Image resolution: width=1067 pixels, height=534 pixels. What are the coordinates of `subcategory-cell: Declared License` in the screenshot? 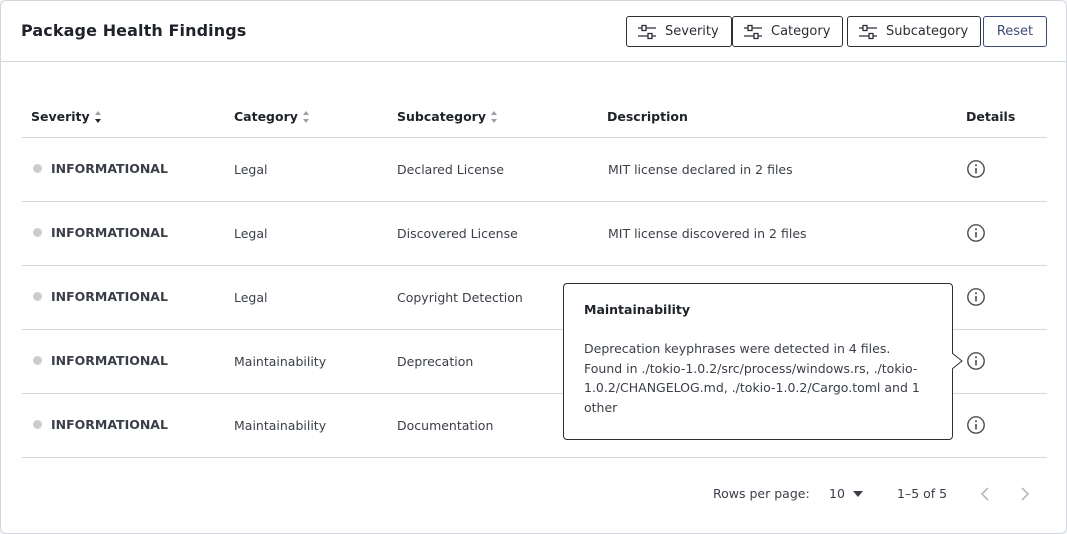 It's located at (450, 169).